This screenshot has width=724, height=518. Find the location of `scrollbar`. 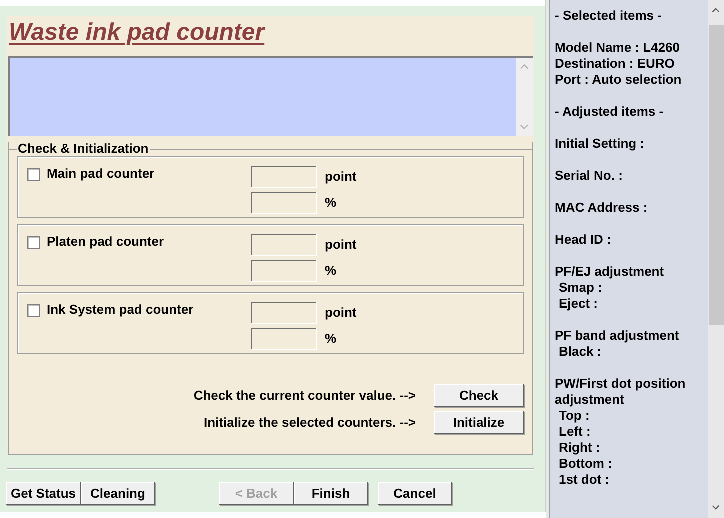

scrollbar is located at coordinates (716, 259).